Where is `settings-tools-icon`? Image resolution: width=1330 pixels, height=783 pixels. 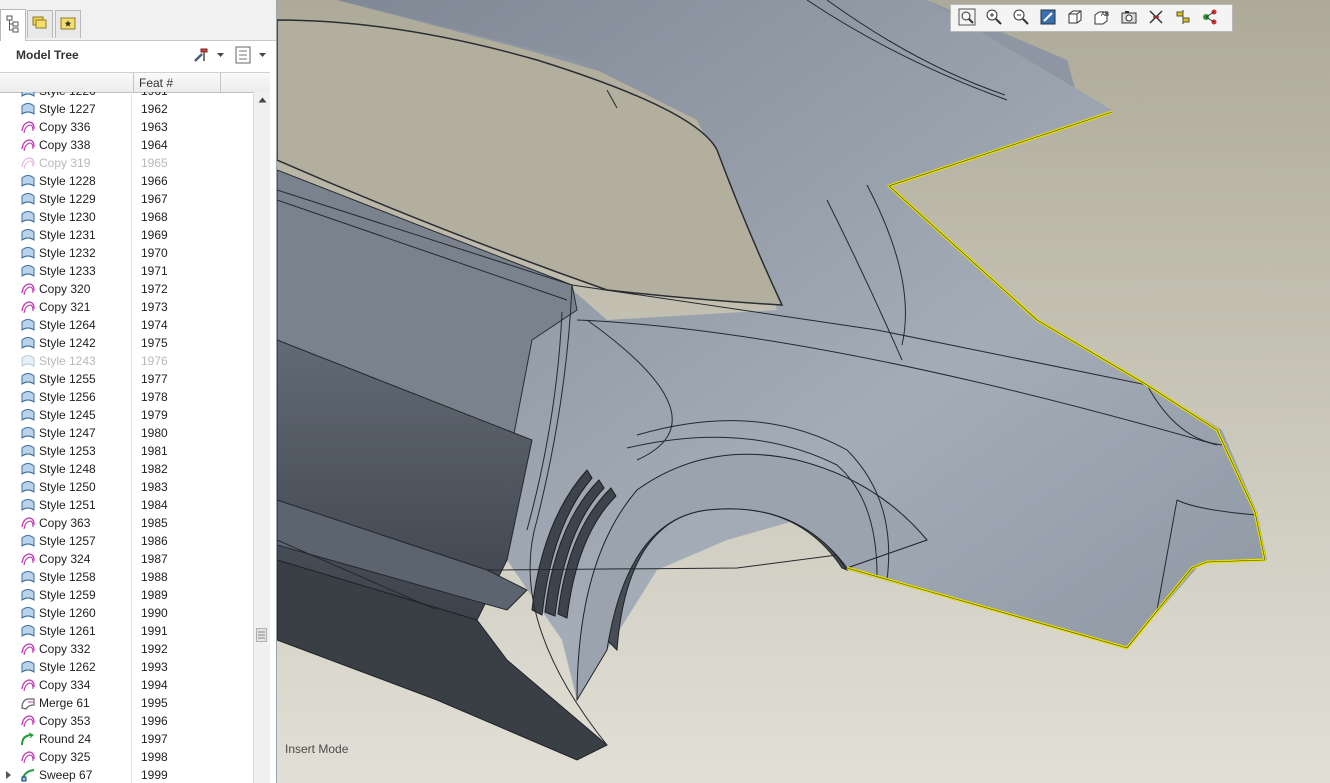
settings-tools-icon is located at coordinates (201, 55).